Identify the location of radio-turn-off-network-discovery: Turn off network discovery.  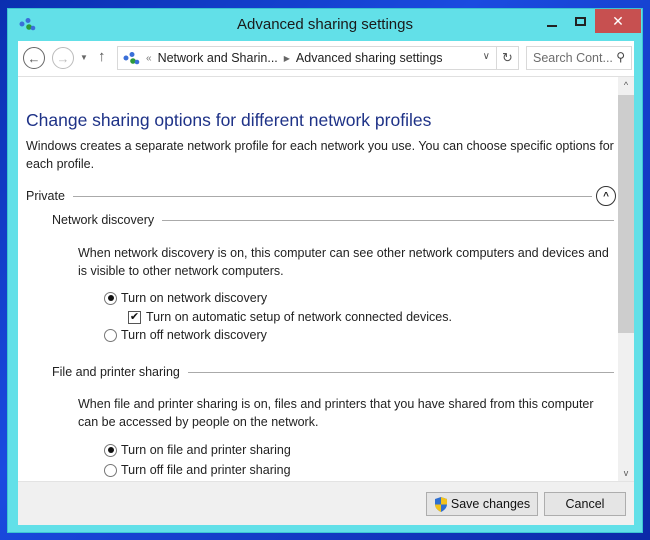
(185, 335).